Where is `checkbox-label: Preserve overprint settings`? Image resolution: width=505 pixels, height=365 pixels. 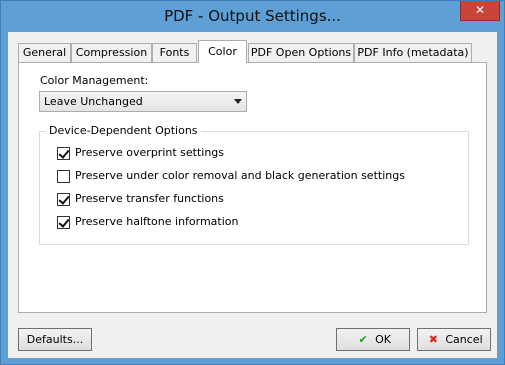
checkbox-label: Preserve overprint settings is located at coordinates (150, 152).